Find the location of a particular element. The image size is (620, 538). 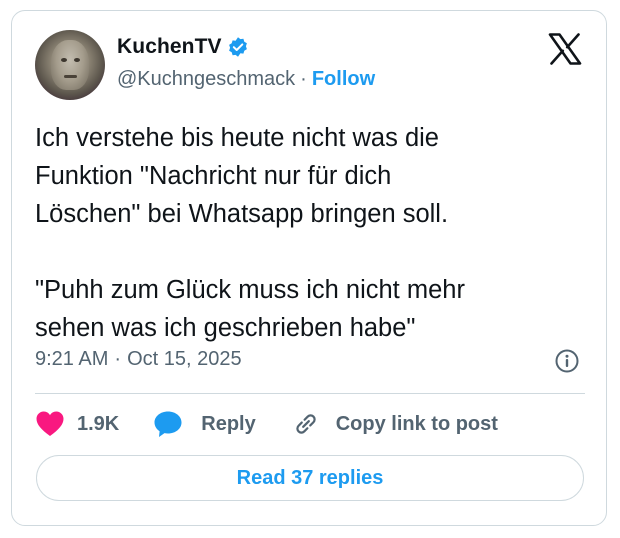

avatar-face is located at coordinates (70, 65).